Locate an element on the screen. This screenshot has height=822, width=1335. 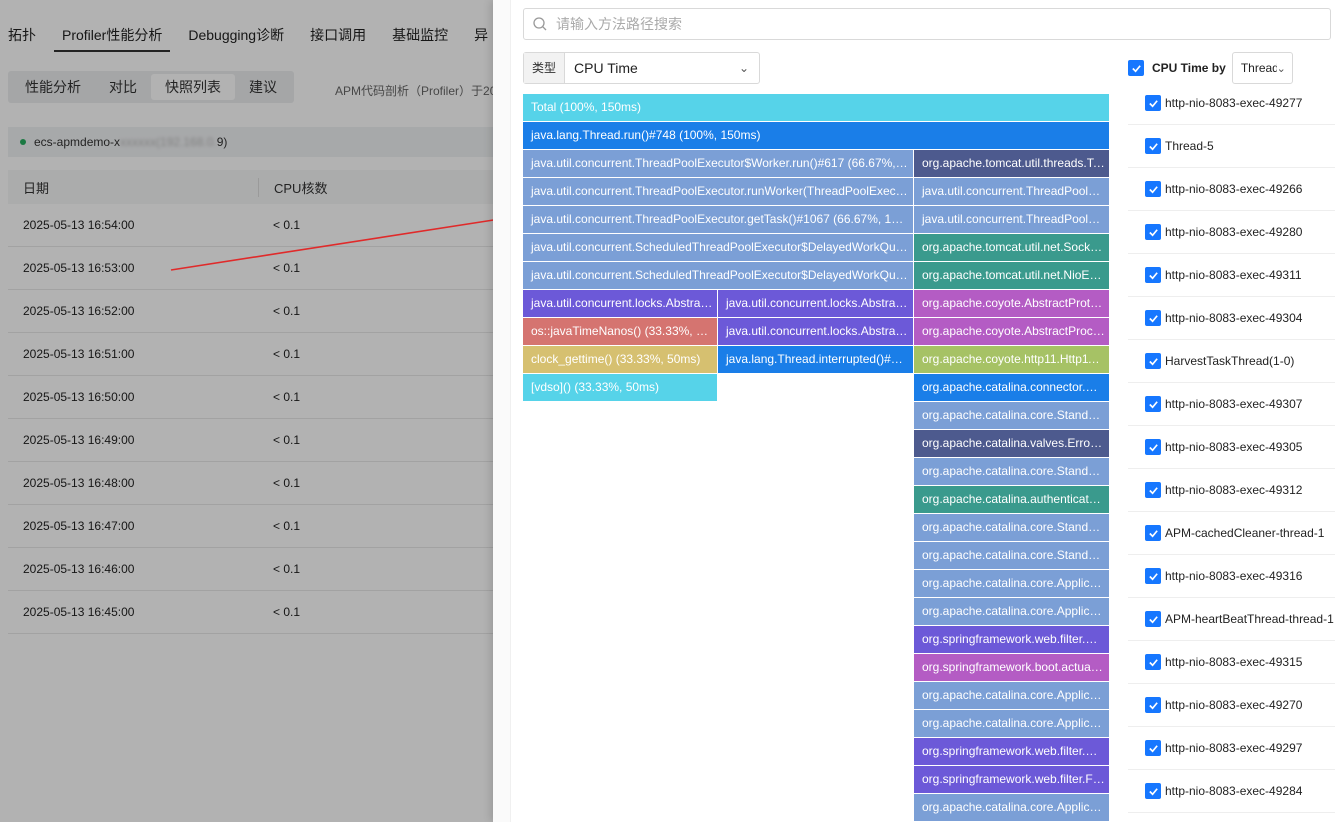
thread-item: http-nio-8083-exec-49311 is located at coordinates (1231, 275).